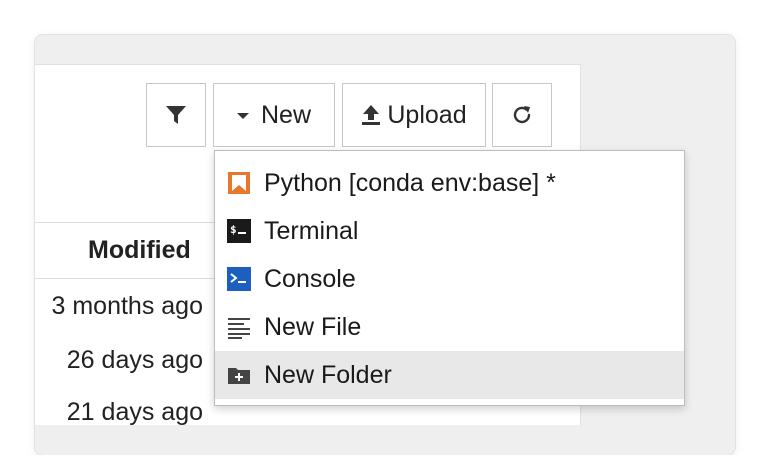 Image resolution: width=770 pixels, height=455 pixels. Describe the element at coordinates (449, 375) in the screenshot. I see `menu-item-new-folder: New Folder` at that location.